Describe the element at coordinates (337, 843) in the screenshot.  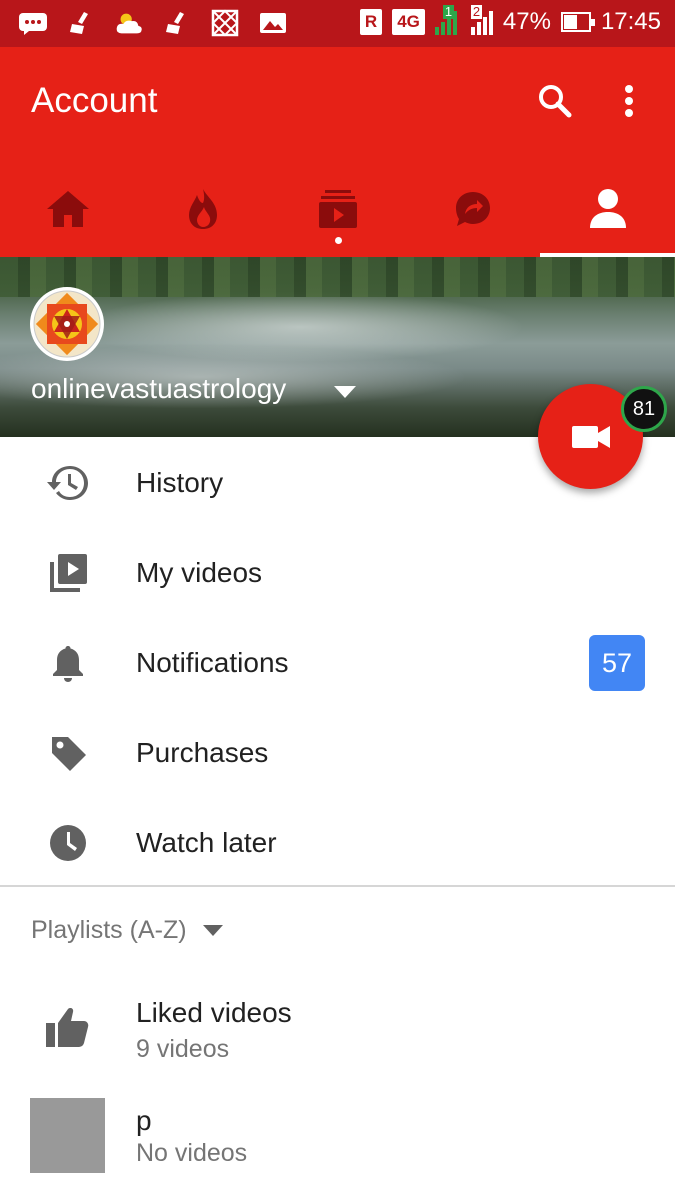
I see `menu-item-watch-later: Watch later` at that location.